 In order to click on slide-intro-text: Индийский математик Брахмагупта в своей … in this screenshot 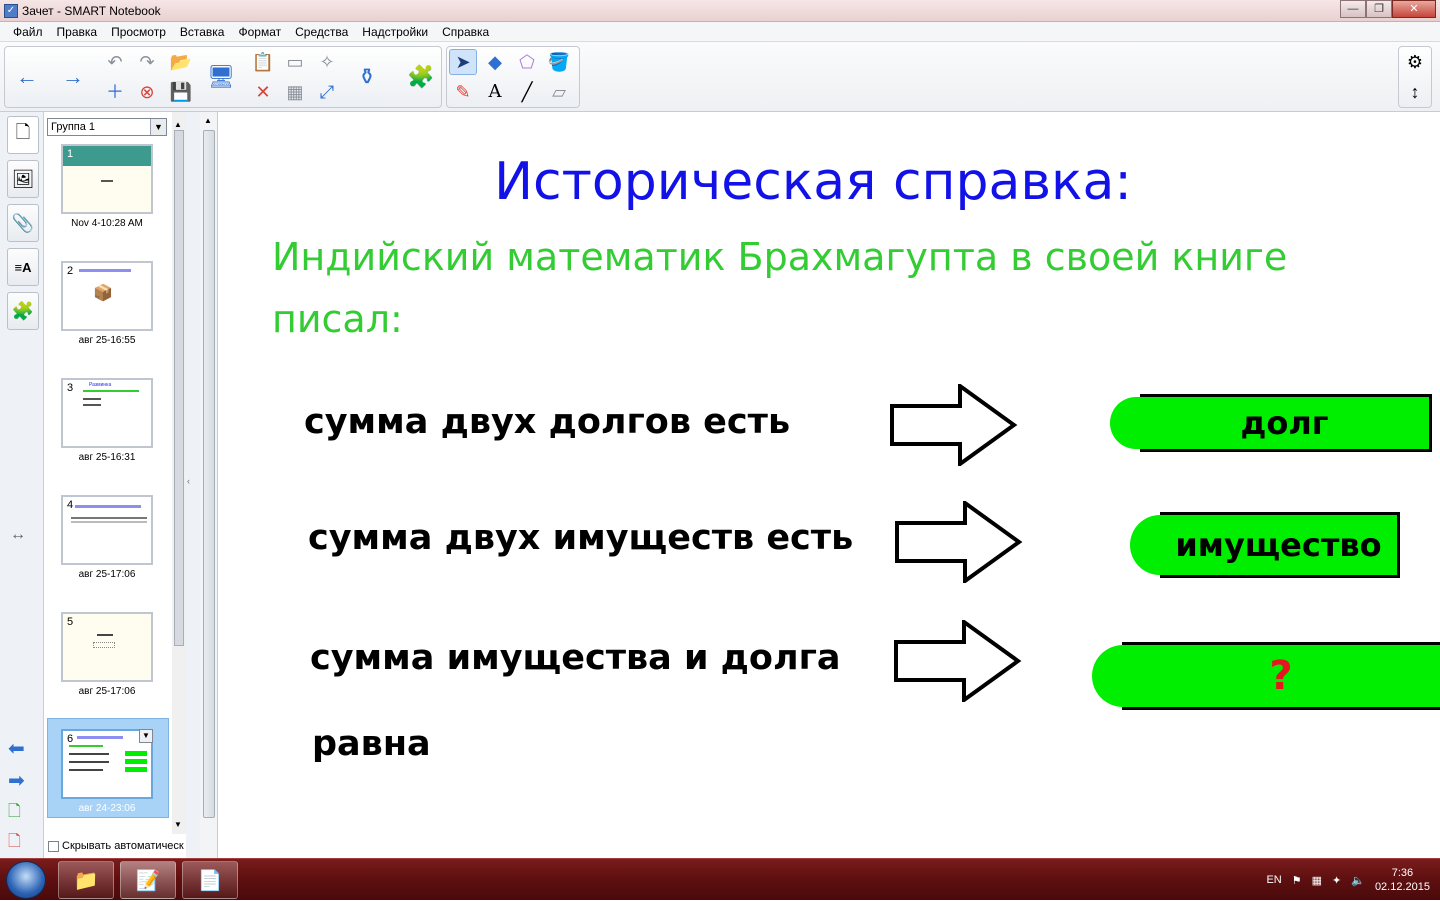, I will do `click(822, 288)`.